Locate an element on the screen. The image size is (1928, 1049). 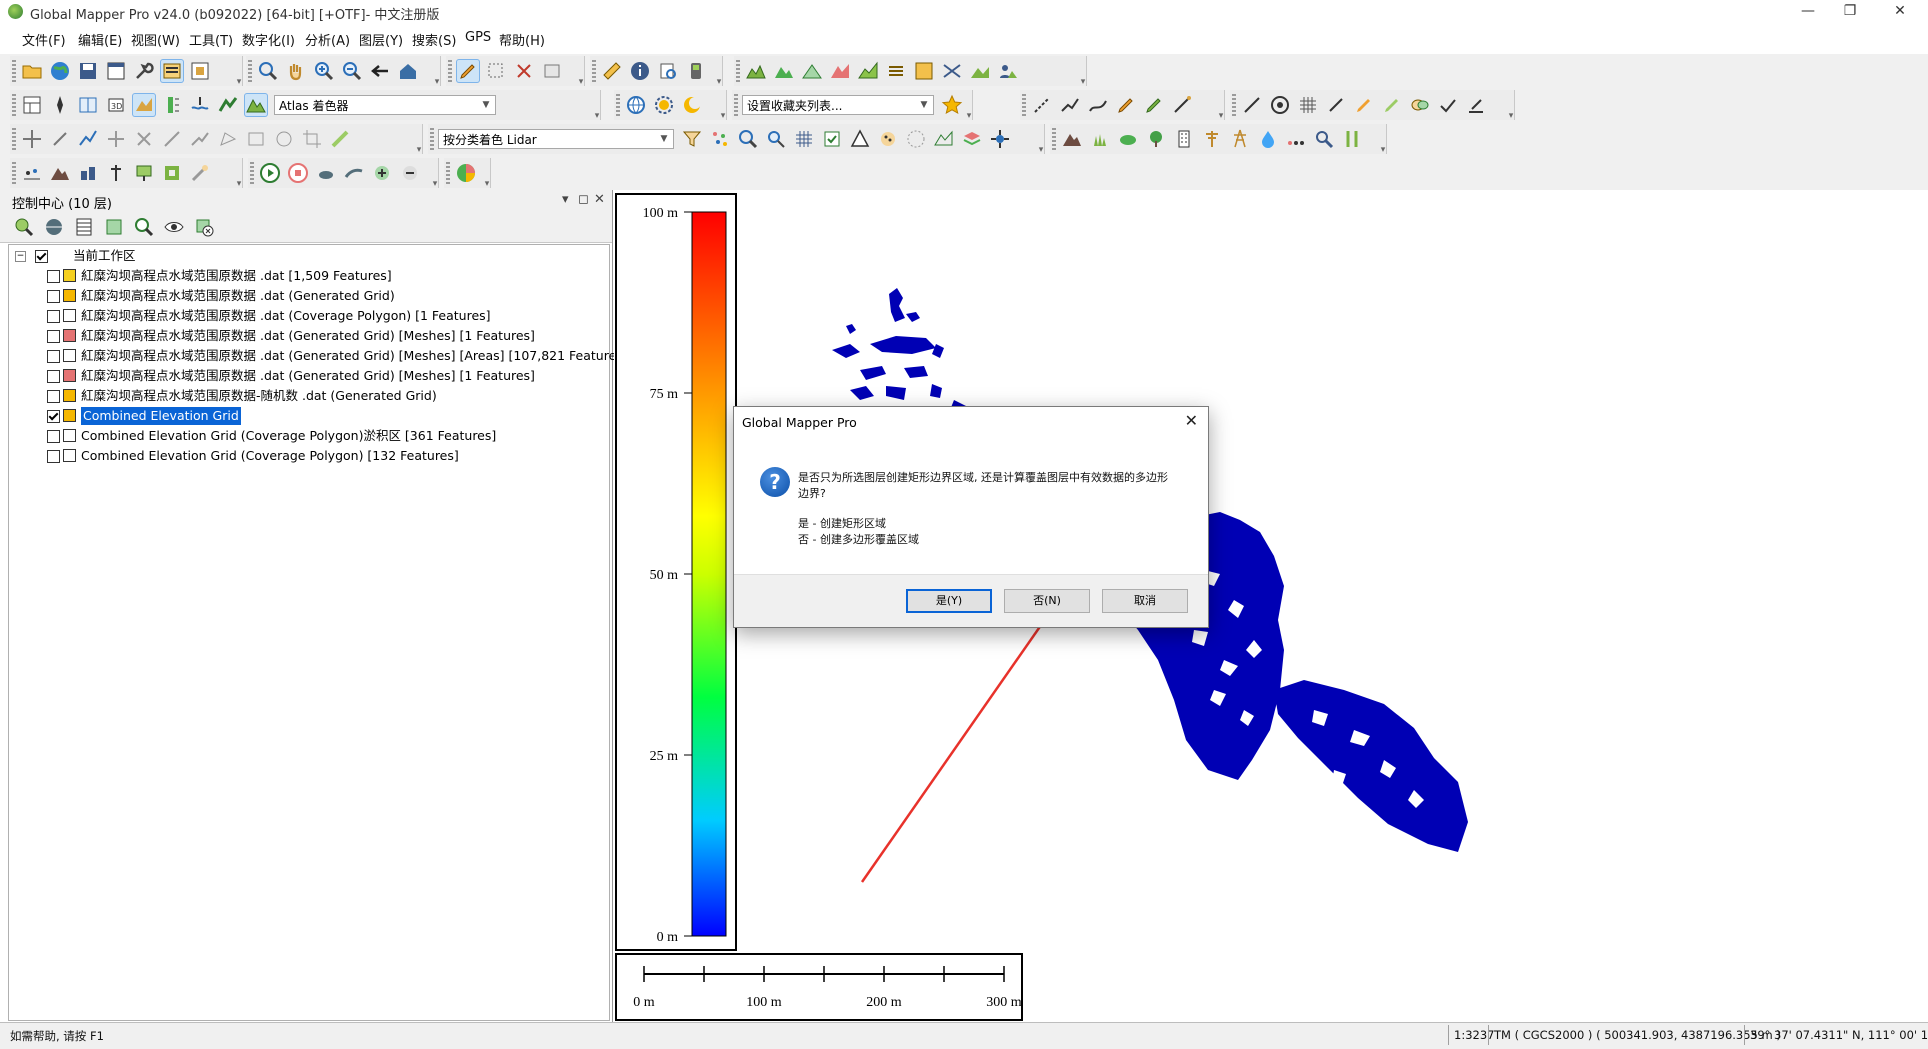
power-tower-icon is located at coordinates (1240, 139).